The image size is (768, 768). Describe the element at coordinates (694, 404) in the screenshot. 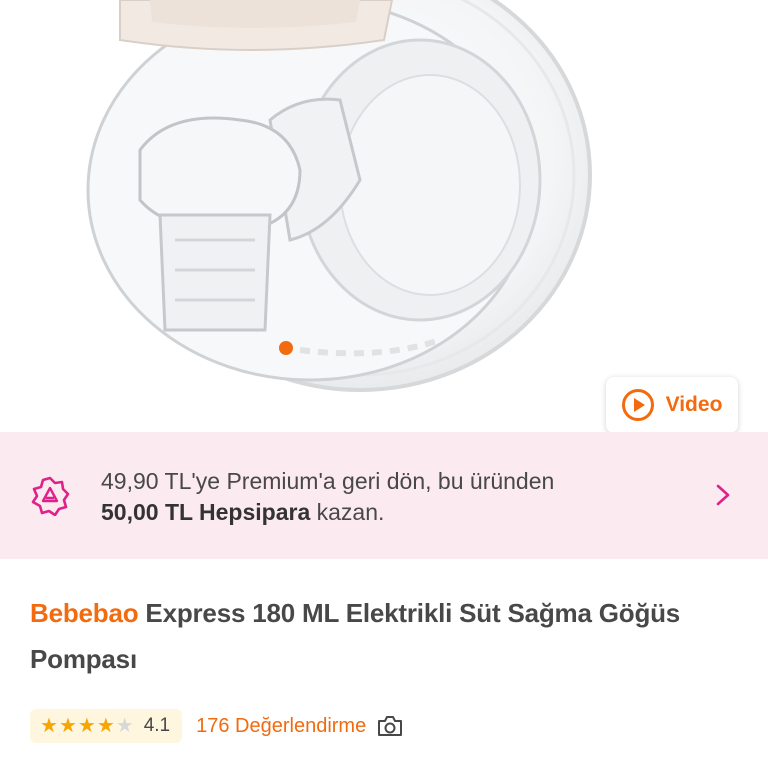

I see `video-label: Video` at that location.